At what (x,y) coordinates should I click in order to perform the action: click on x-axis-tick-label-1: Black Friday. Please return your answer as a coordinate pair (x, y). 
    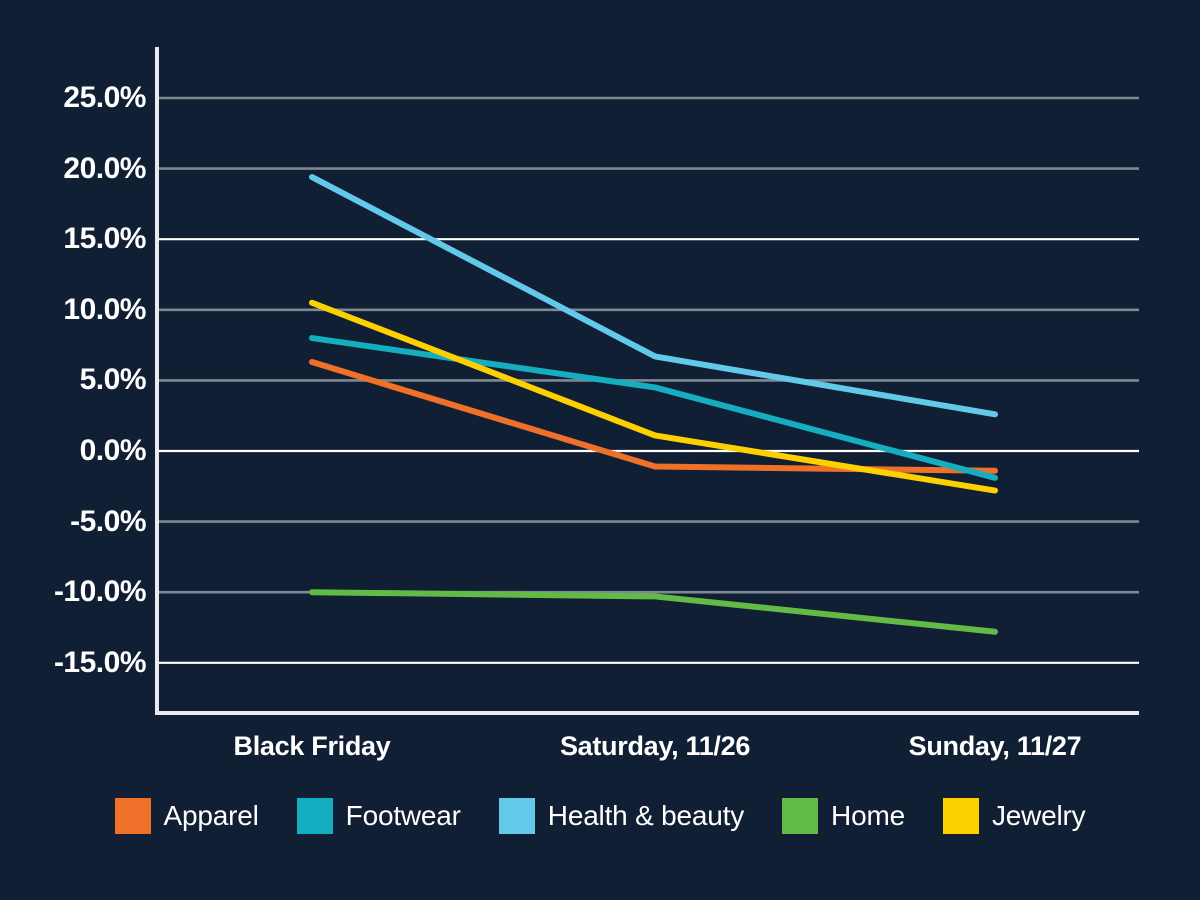
    Looking at the image, I should click on (312, 746).